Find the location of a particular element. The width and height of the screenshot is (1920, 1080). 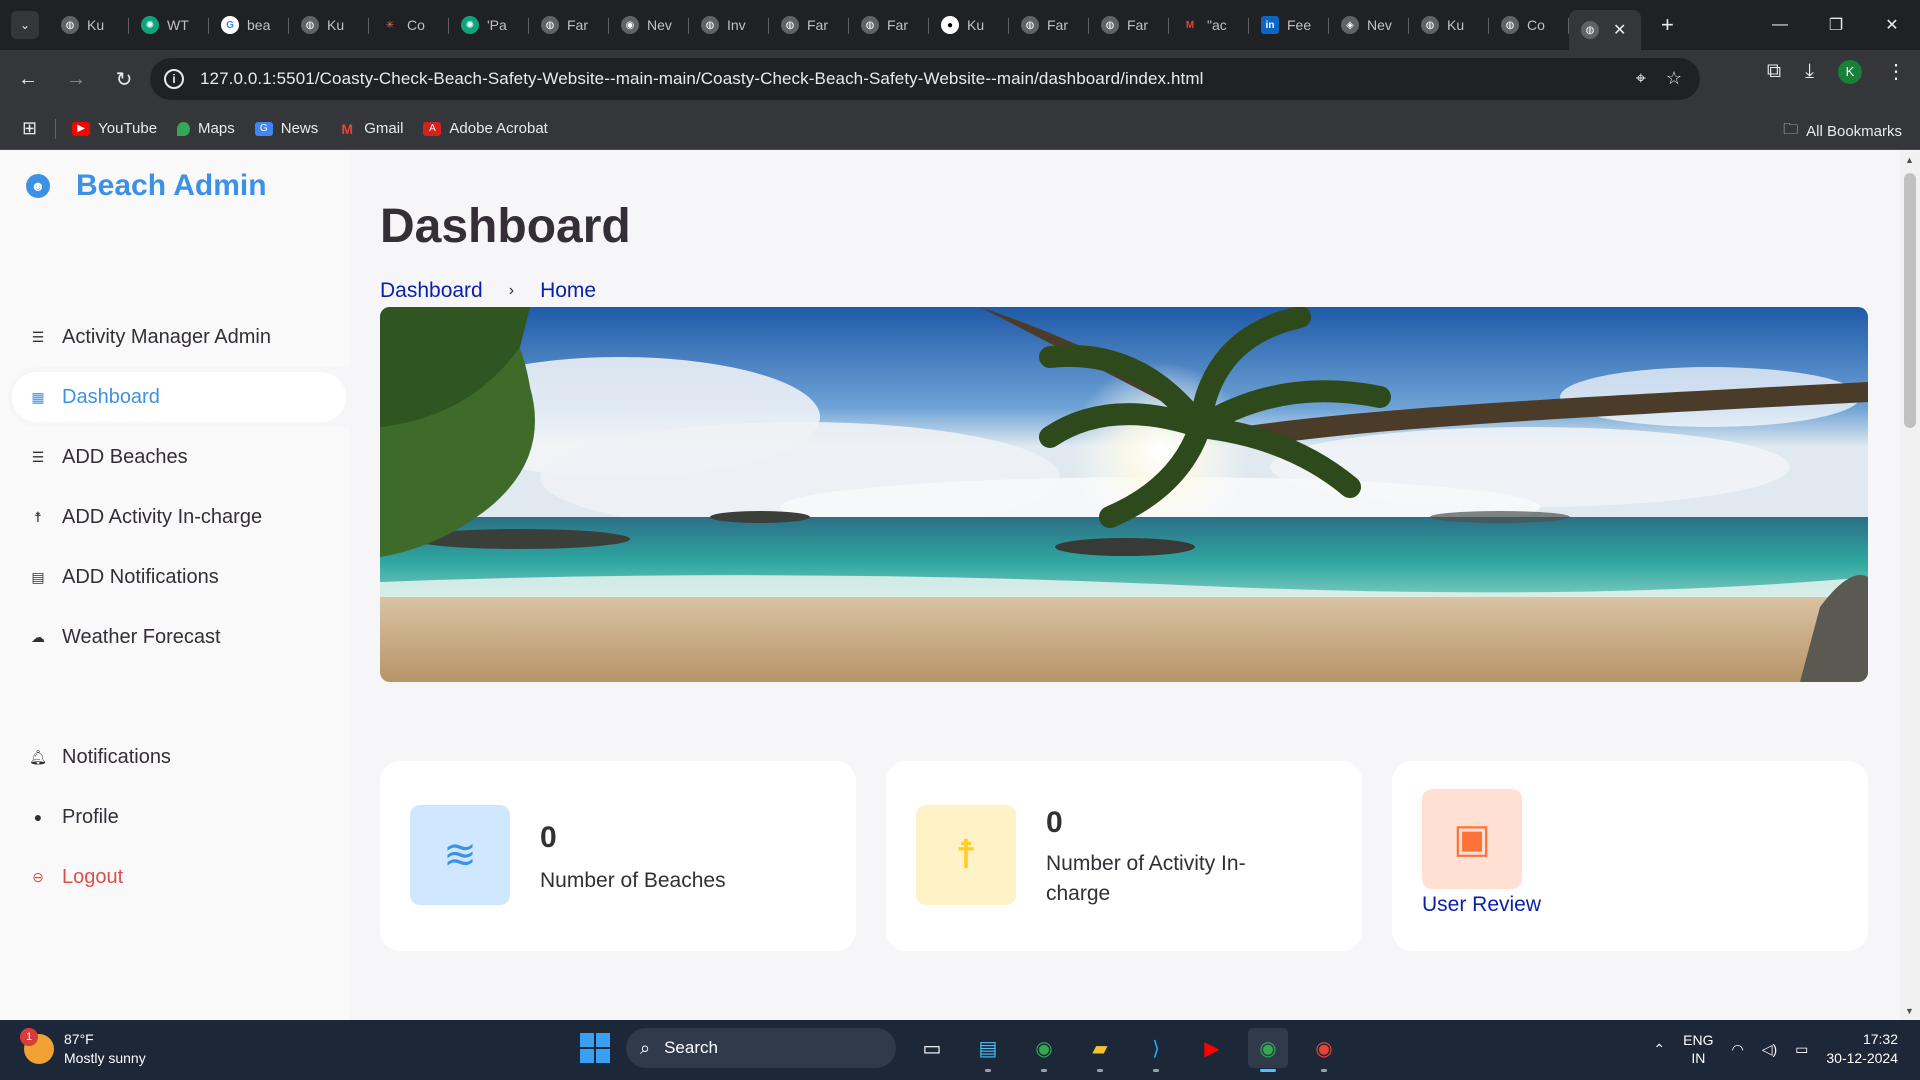

minimize-button: — is located at coordinates (1780, 25).